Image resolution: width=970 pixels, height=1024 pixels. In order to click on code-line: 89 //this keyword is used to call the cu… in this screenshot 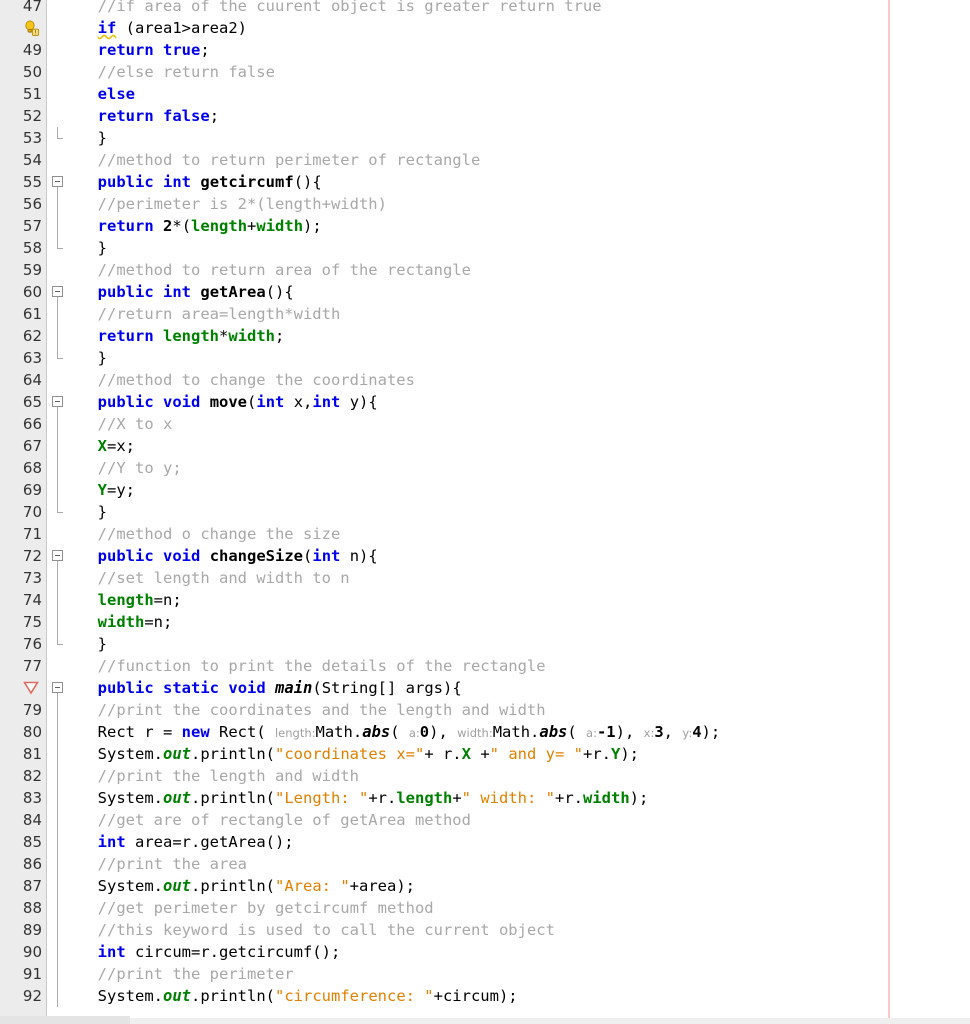, I will do `click(485, 930)`.